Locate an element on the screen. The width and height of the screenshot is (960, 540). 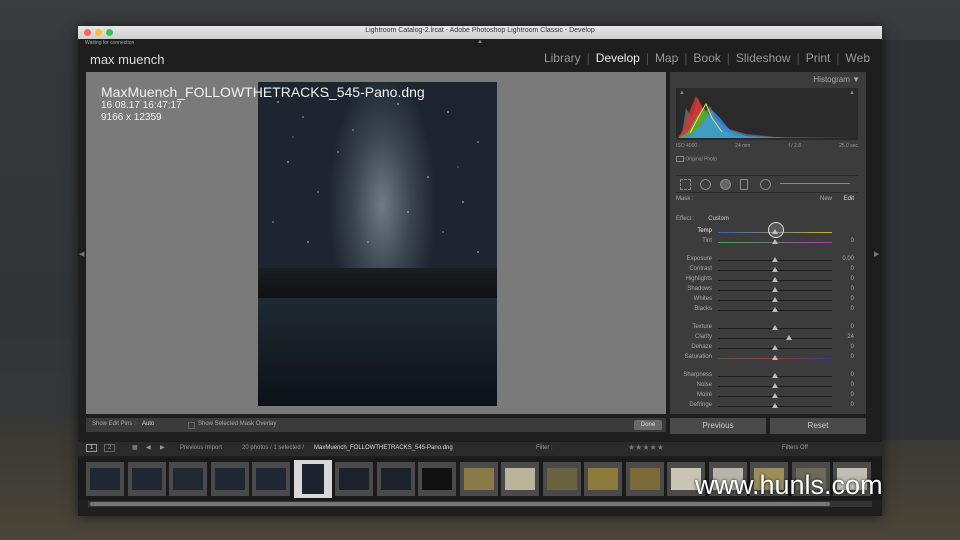
slider-texture: Texture 0 is located at coordinates (766, 328).